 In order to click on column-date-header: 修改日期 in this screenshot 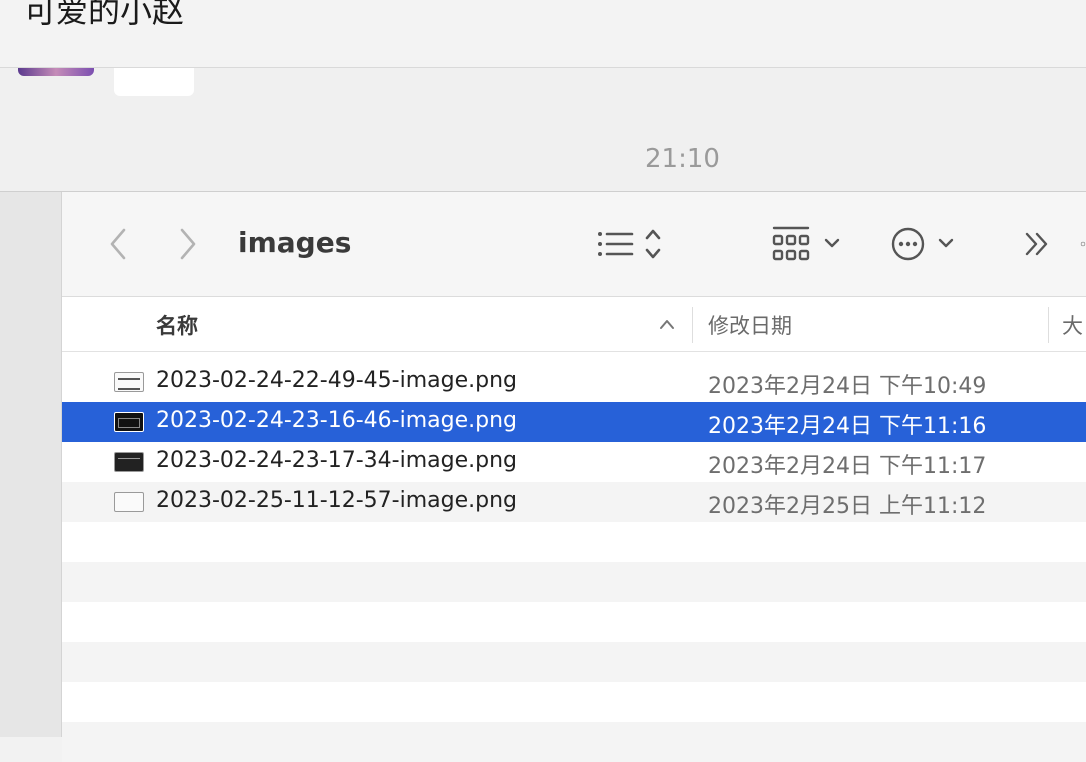, I will do `click(750, 325)`.